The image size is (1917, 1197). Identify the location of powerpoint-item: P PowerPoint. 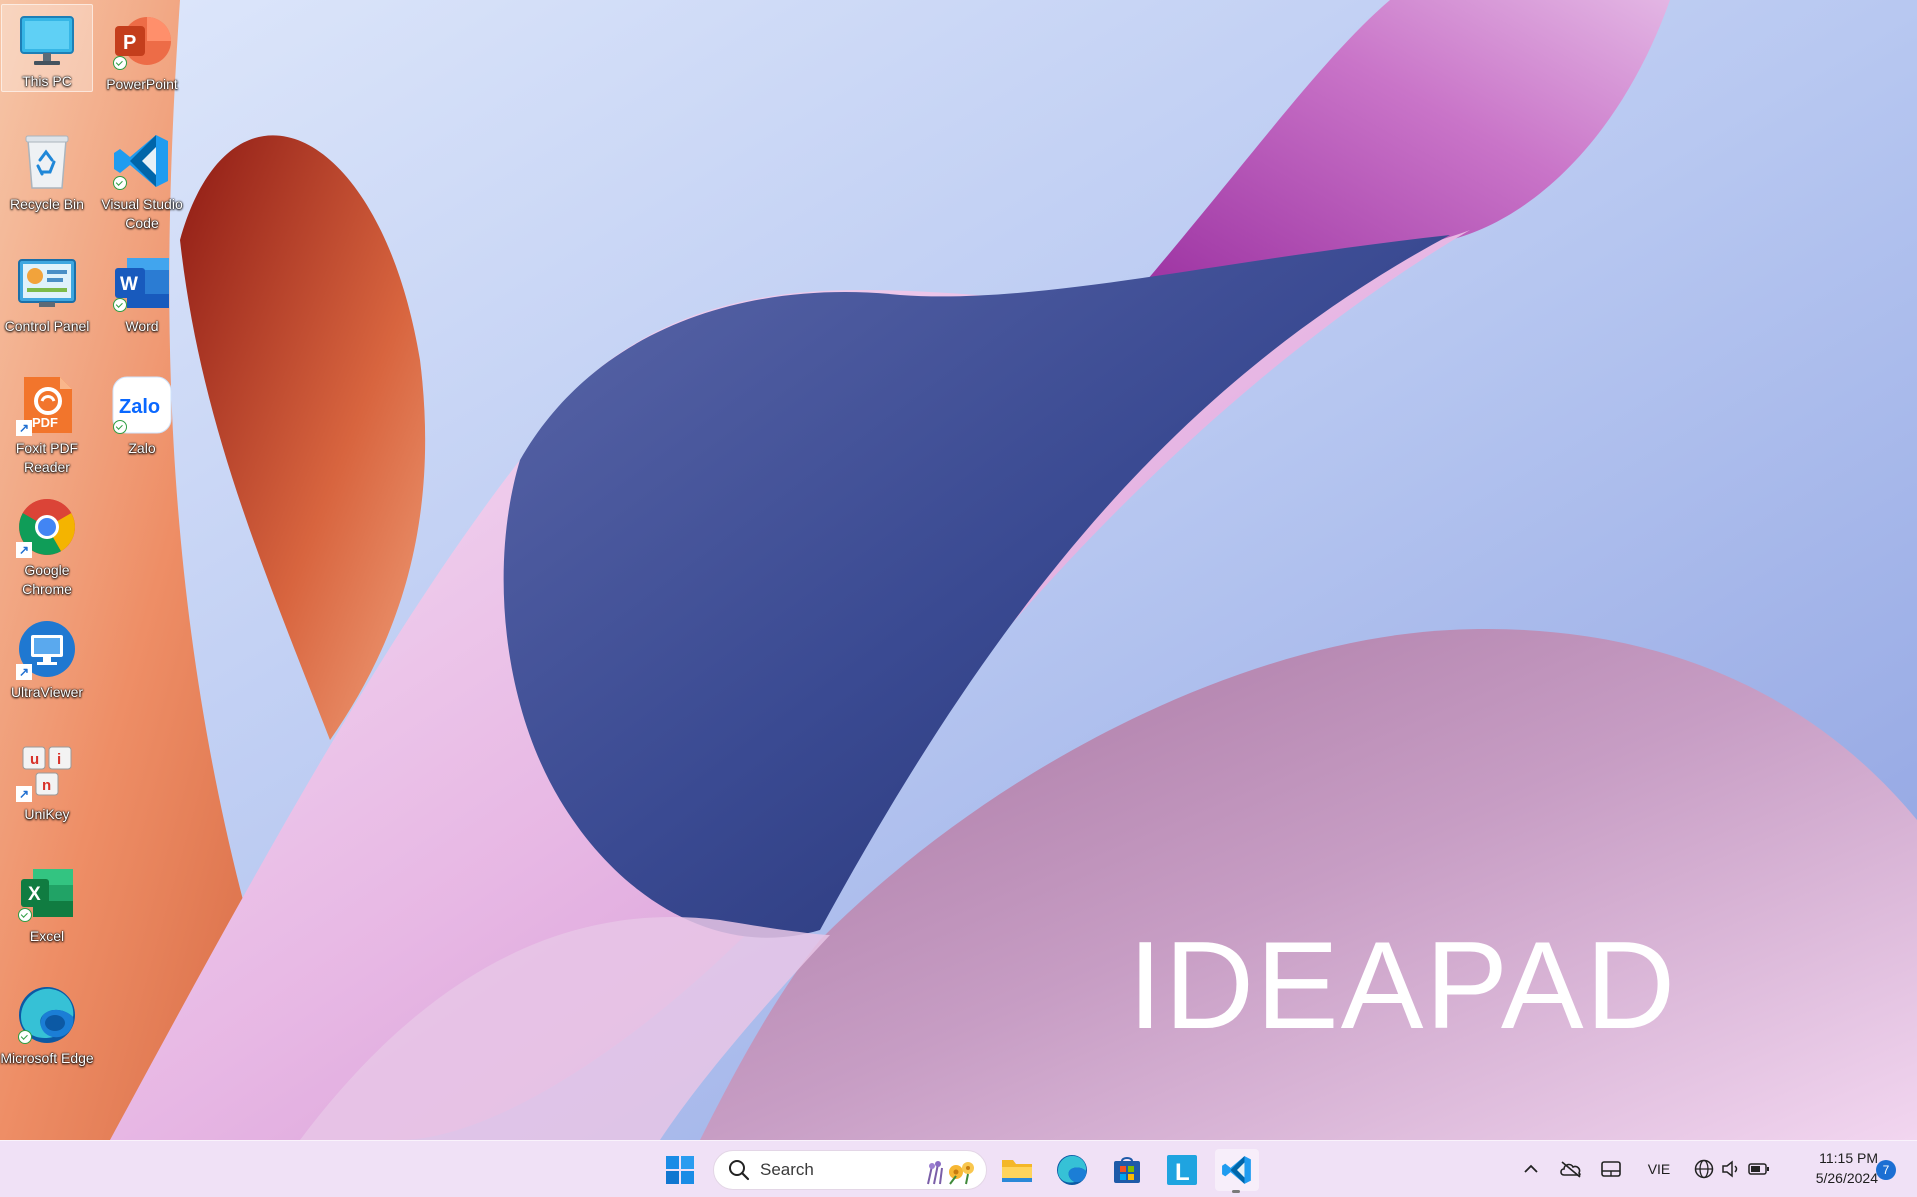
(142, 60).